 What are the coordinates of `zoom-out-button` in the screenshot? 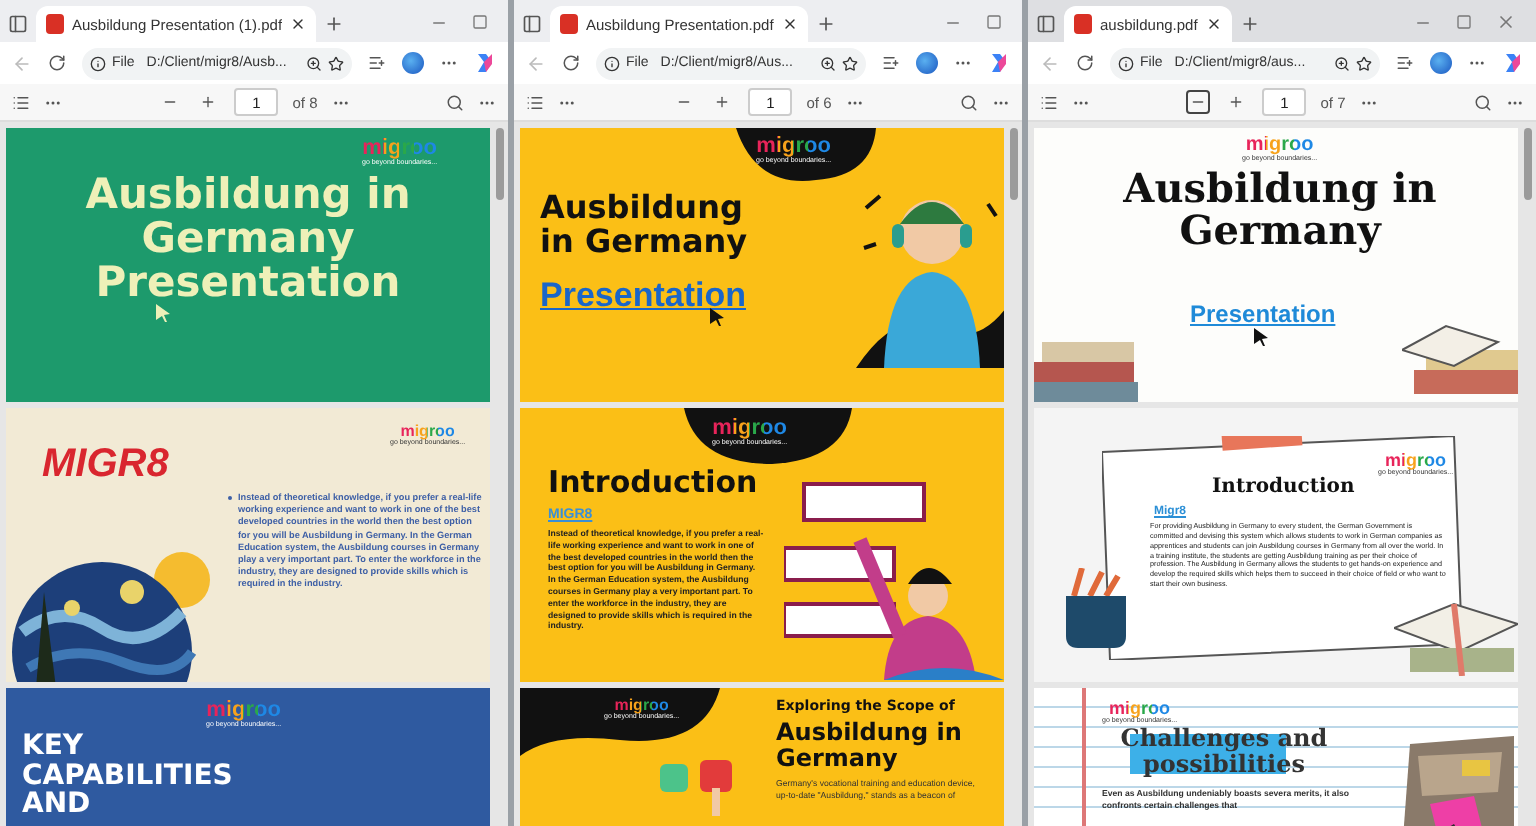 It's located at (1198, 102).